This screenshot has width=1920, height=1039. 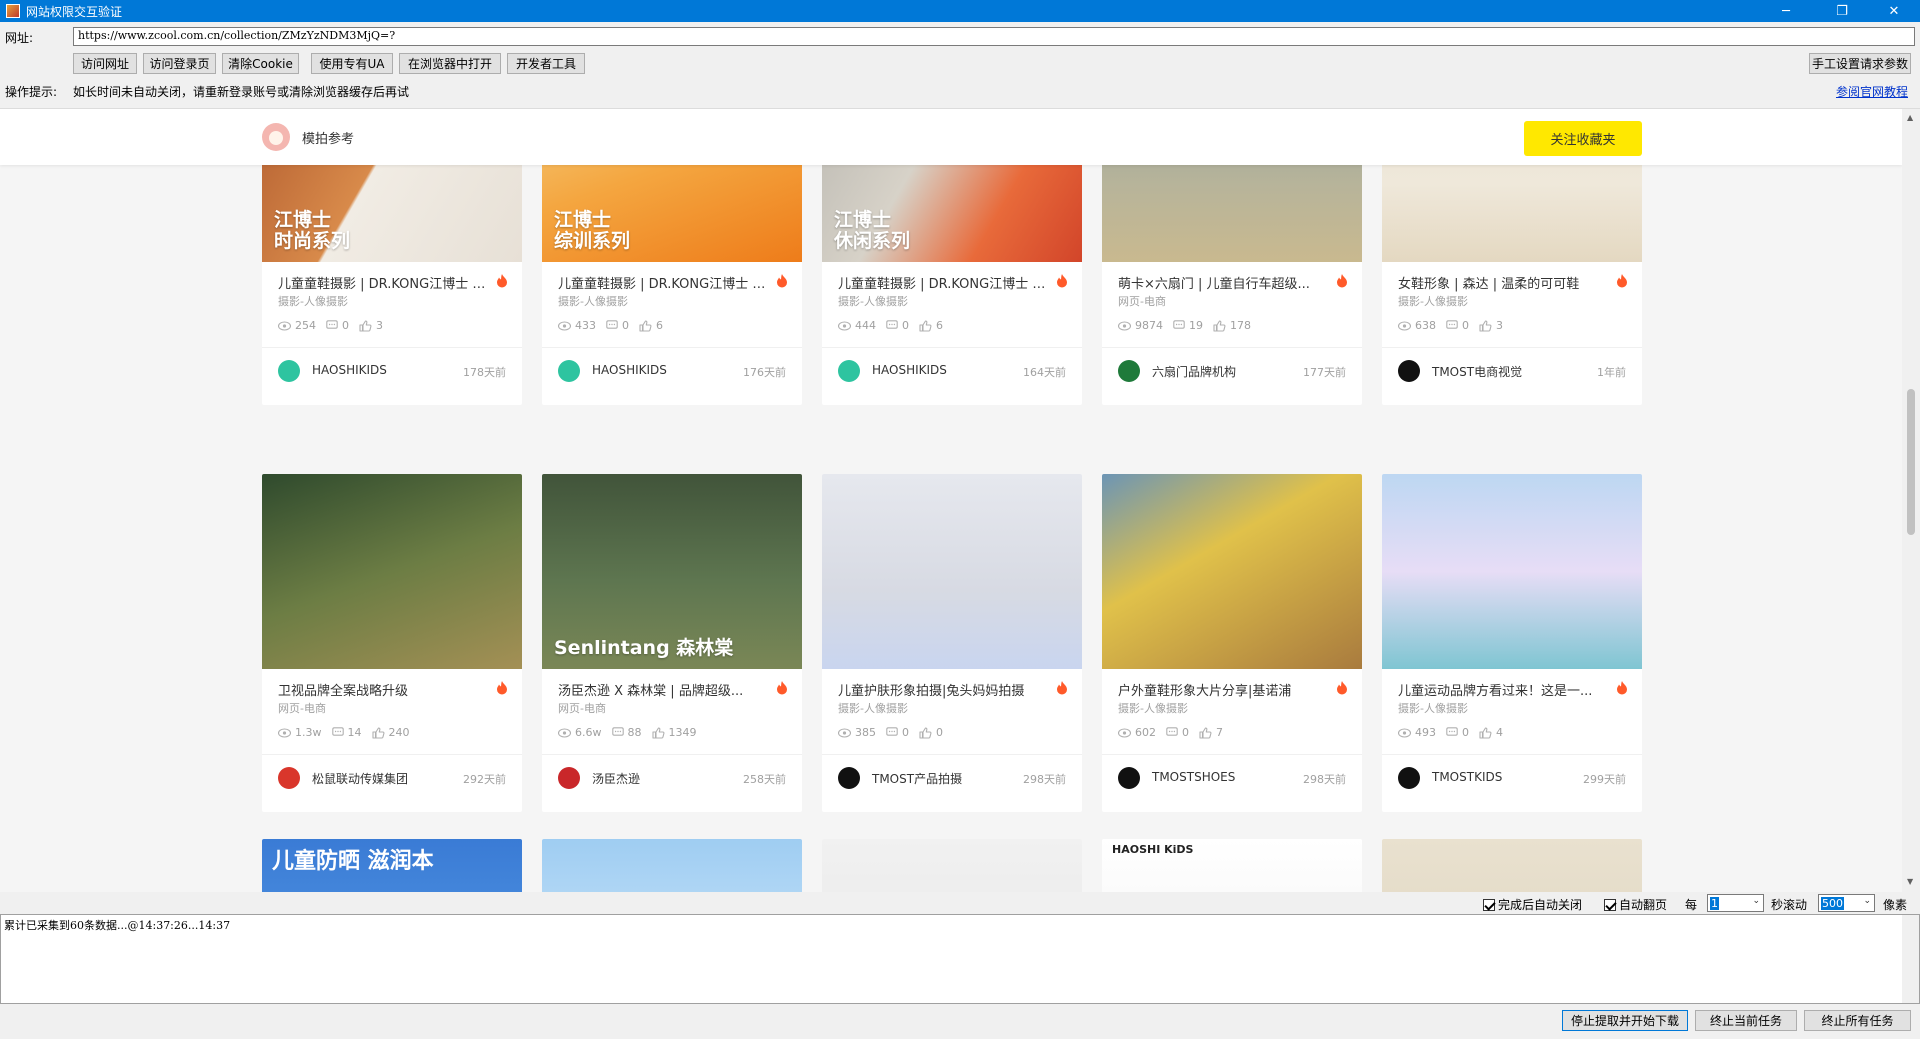 I want to click on scroll-thumb, so click(x=1911, y=462).